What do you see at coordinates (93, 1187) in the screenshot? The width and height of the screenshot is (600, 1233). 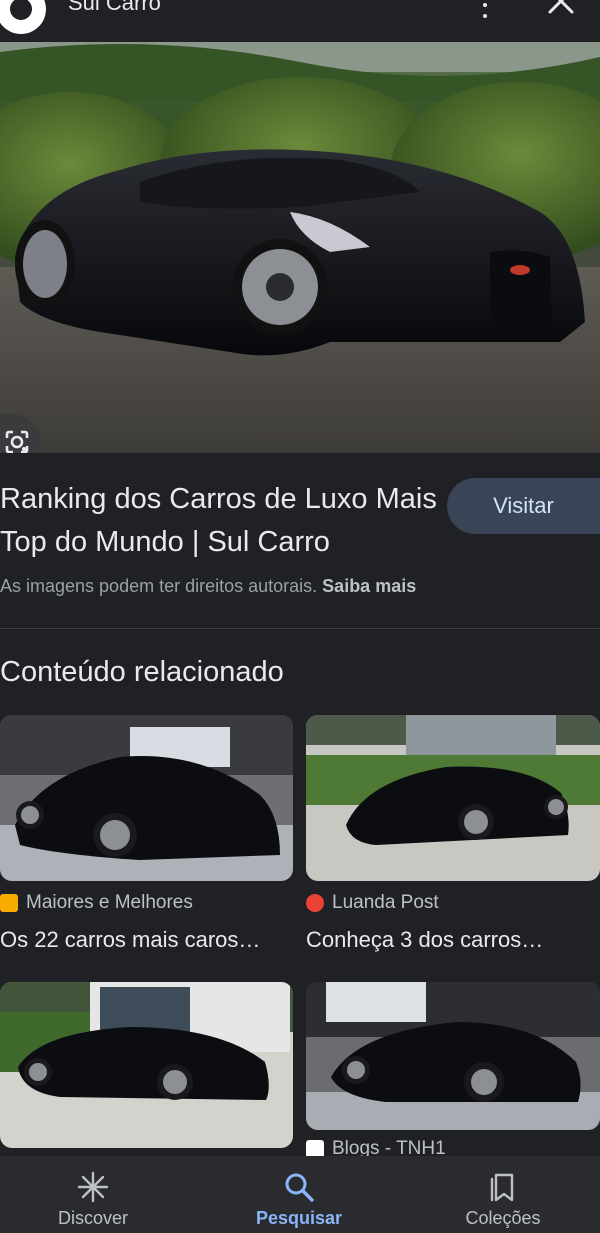 I see `asterisk-icon` at bounding box center [93, 1187].